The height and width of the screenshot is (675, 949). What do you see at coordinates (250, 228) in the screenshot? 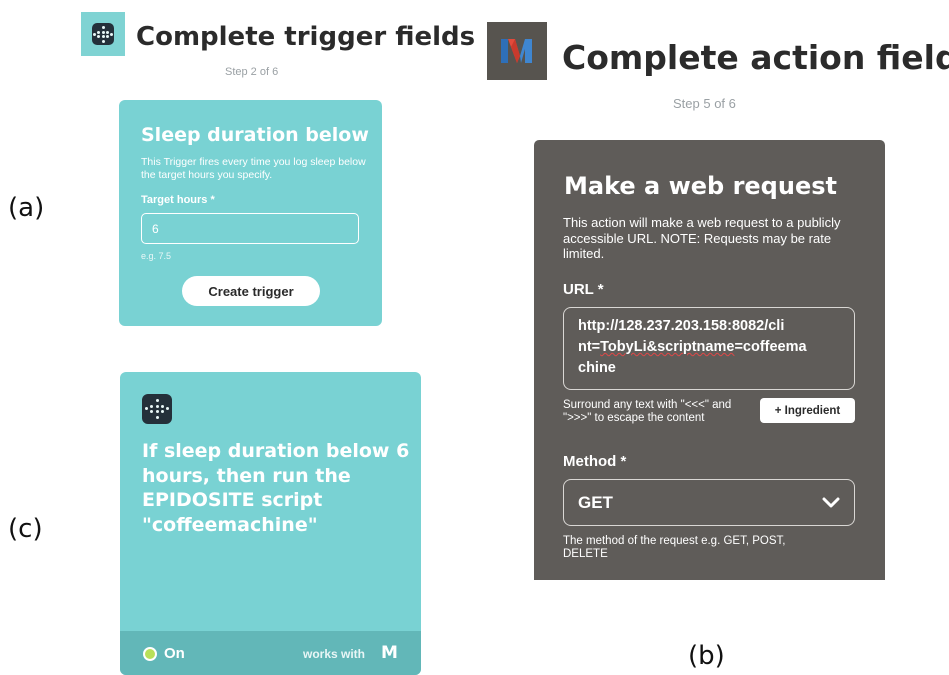
I see `target-hours-input: 6` at bounding box center [250, 228].